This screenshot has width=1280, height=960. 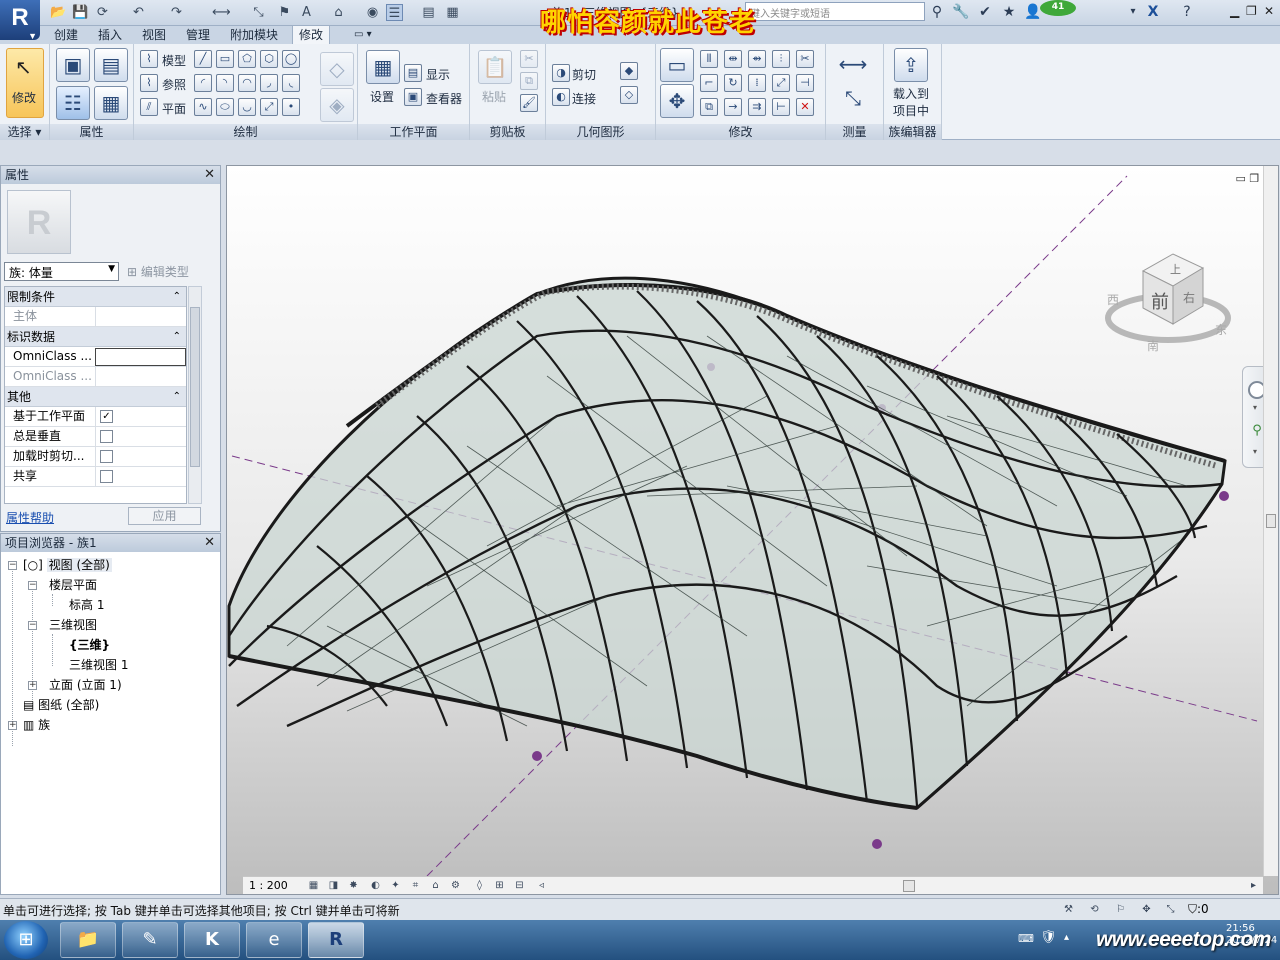 What do you see at coordinates (149, 59) in the screenshot?
I see `model-line-icon: ⌇` at bounding box center [149, 59].